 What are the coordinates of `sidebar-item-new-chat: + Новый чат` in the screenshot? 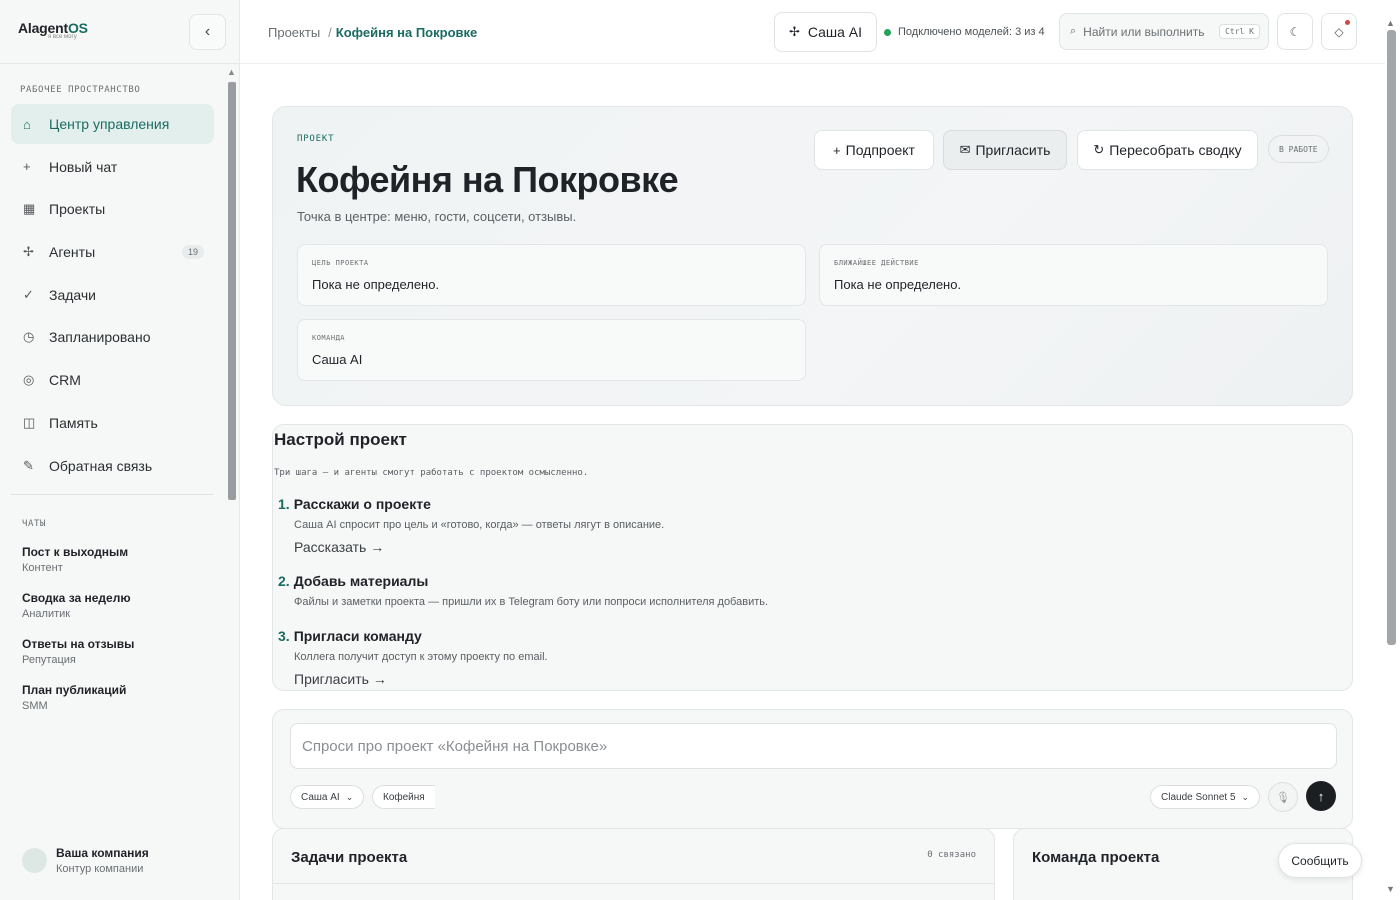 It's located at (112, 167).